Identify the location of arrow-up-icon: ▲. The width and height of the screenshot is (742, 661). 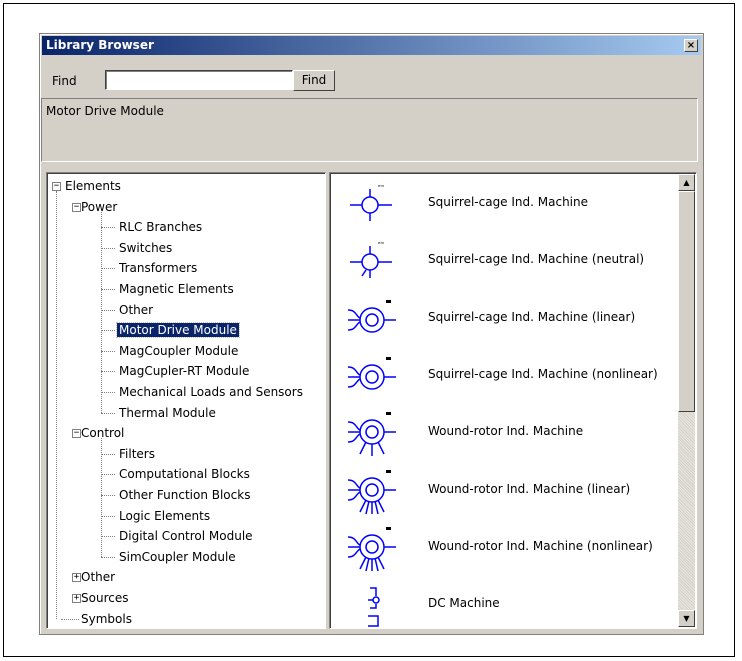
(686, 182).